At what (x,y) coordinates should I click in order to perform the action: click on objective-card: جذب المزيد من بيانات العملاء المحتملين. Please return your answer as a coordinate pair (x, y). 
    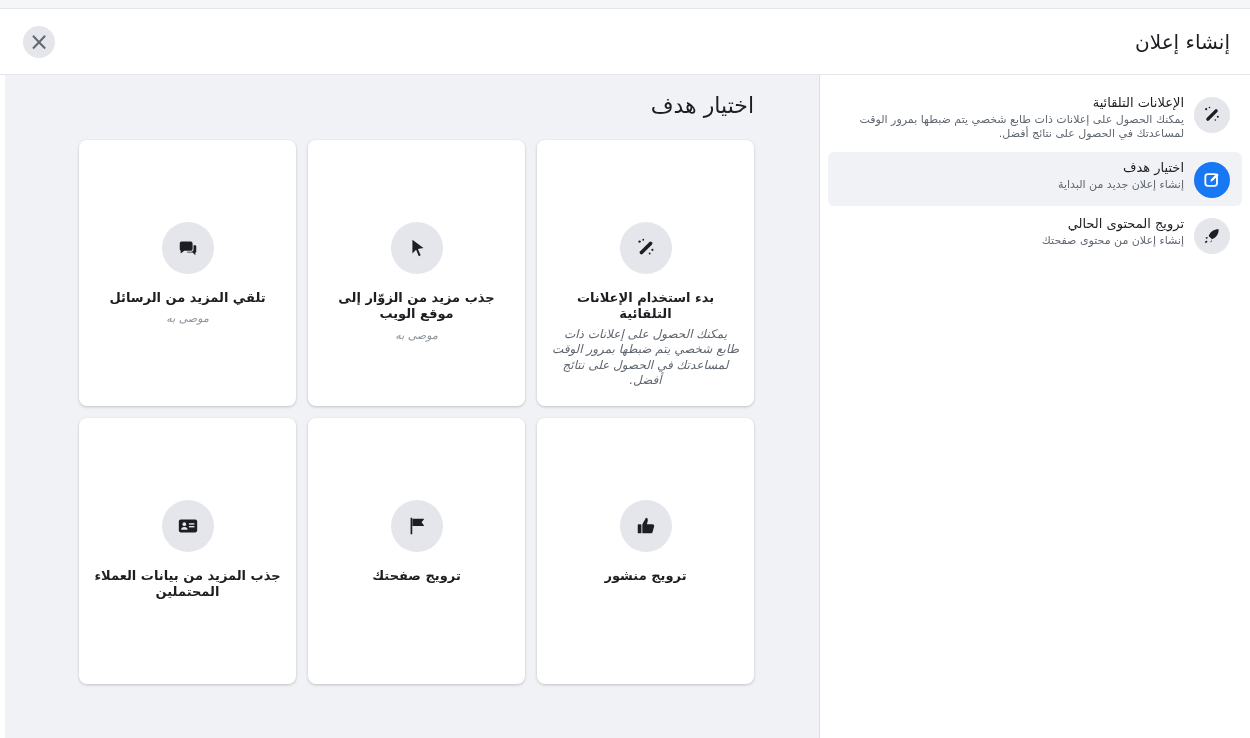
    Looking at the image, I should click on (187, 551).